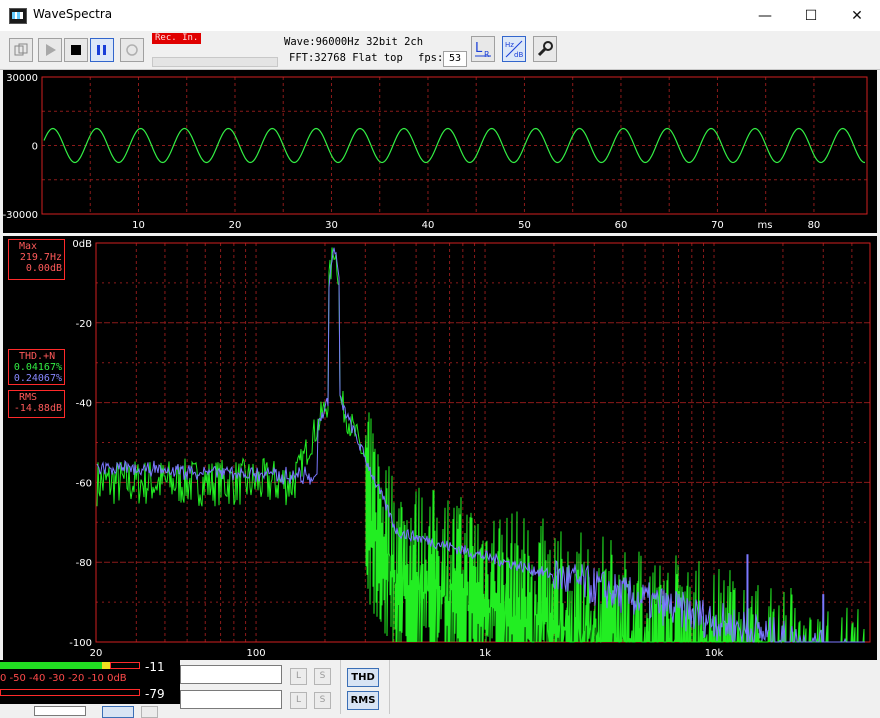 The image size is (880, 718). What do you see at coordinates (814, 225) in the screenshot?
I see `wave-x-tick: 80` at bounding box center [814, 225].